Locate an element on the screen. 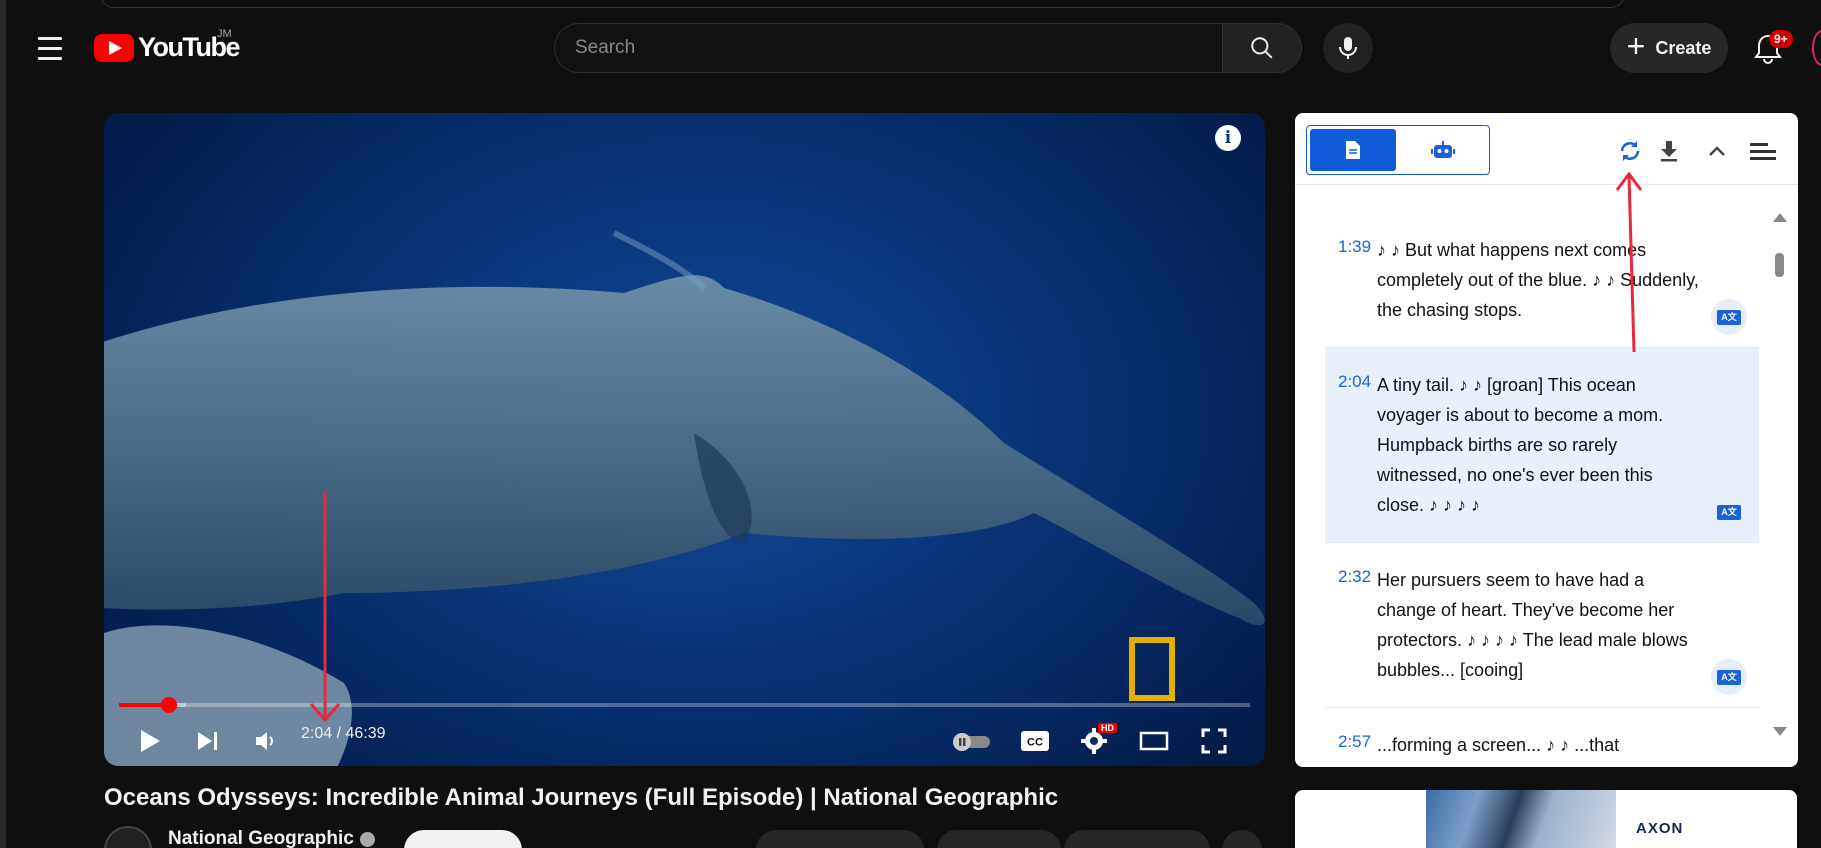 Image resolution: width=1821 pixels, height=848 pixels. transcript-view-button is located at coordinates (1353, 150).